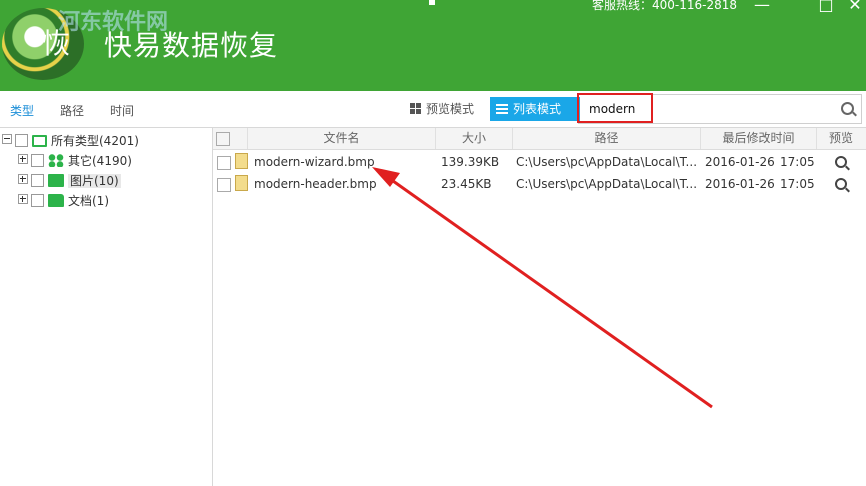 Image resolution: width=866 pixels, height=486 pixels. I want to click on tree-item-label: 图片(10), so click(94, 181).